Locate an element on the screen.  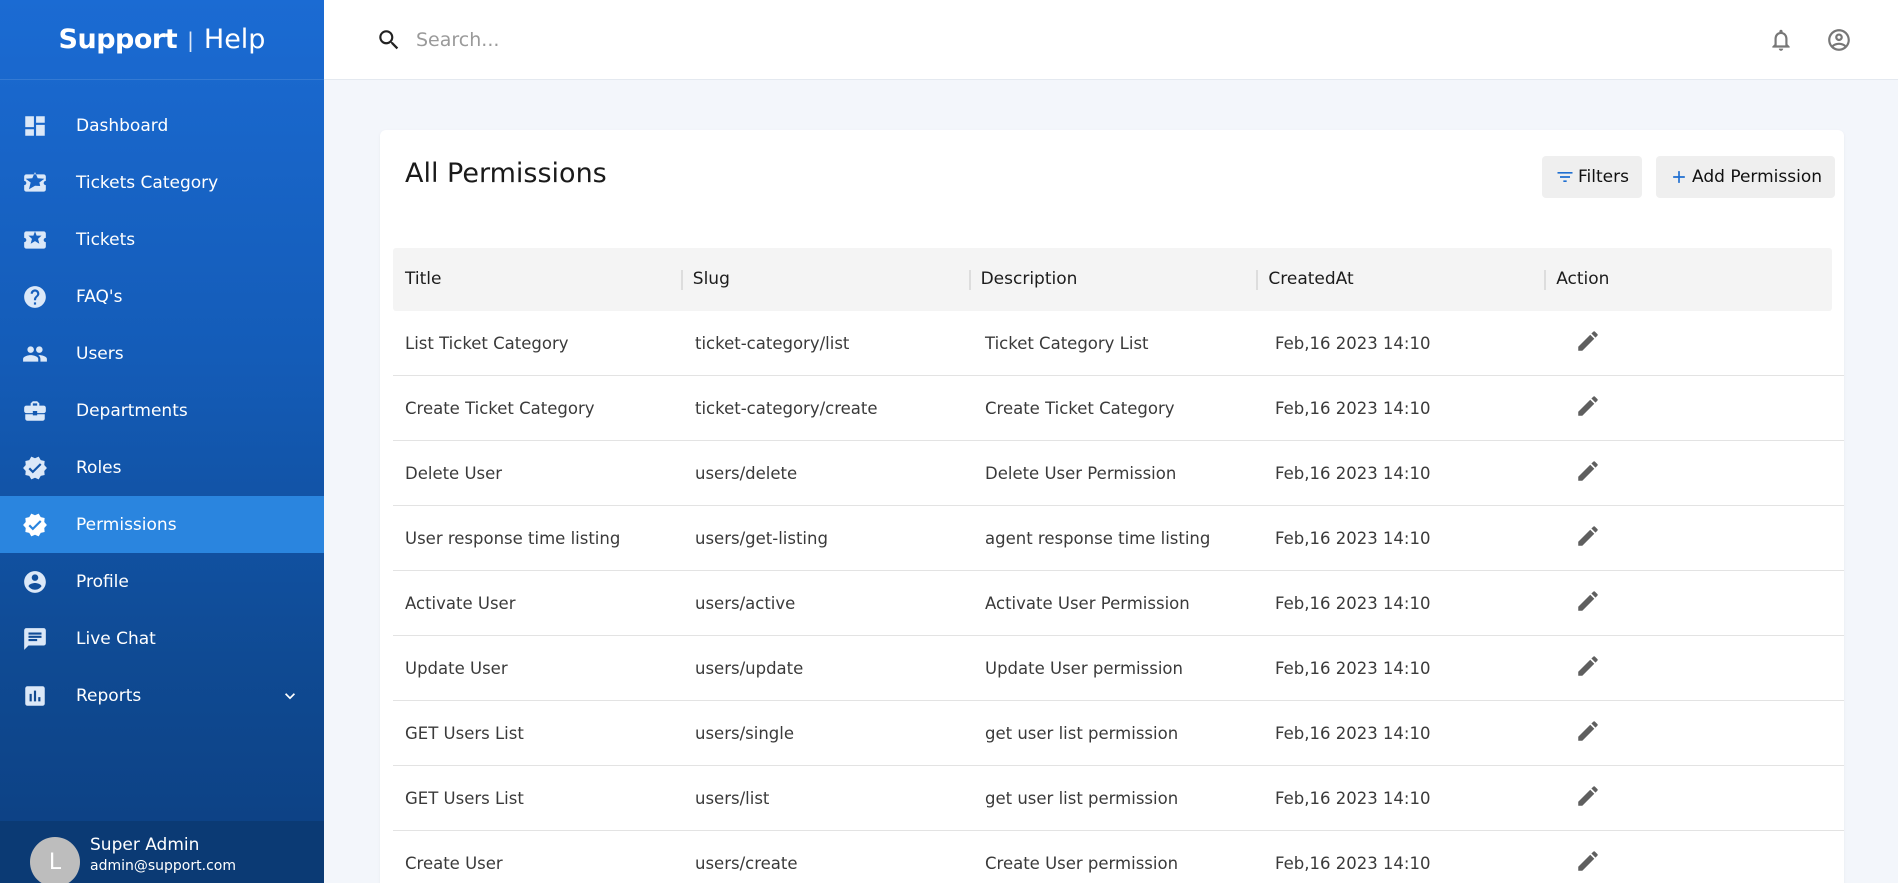
avatar: L is located at coordinates (55, 860).